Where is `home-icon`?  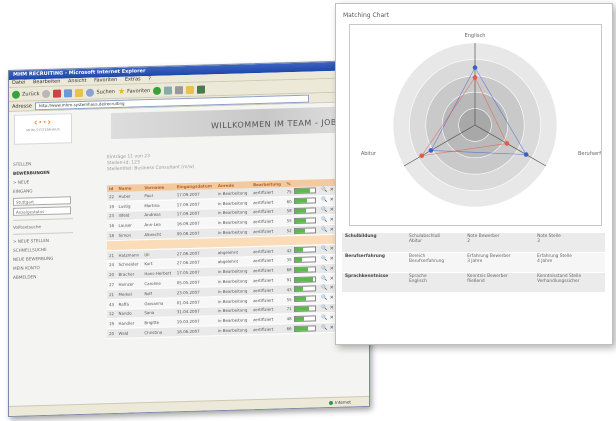 home-icon is located at coordinates (79, 92).